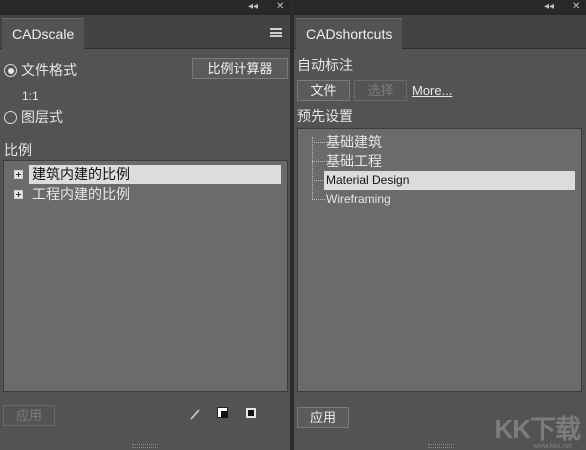 This screenshot has width=586, height=450. What do you see at coordinates (79, 194) in the screenshot?
I see `tree-item-engineering-scales: 工程内建的比例` at bounding box center [79, 194].